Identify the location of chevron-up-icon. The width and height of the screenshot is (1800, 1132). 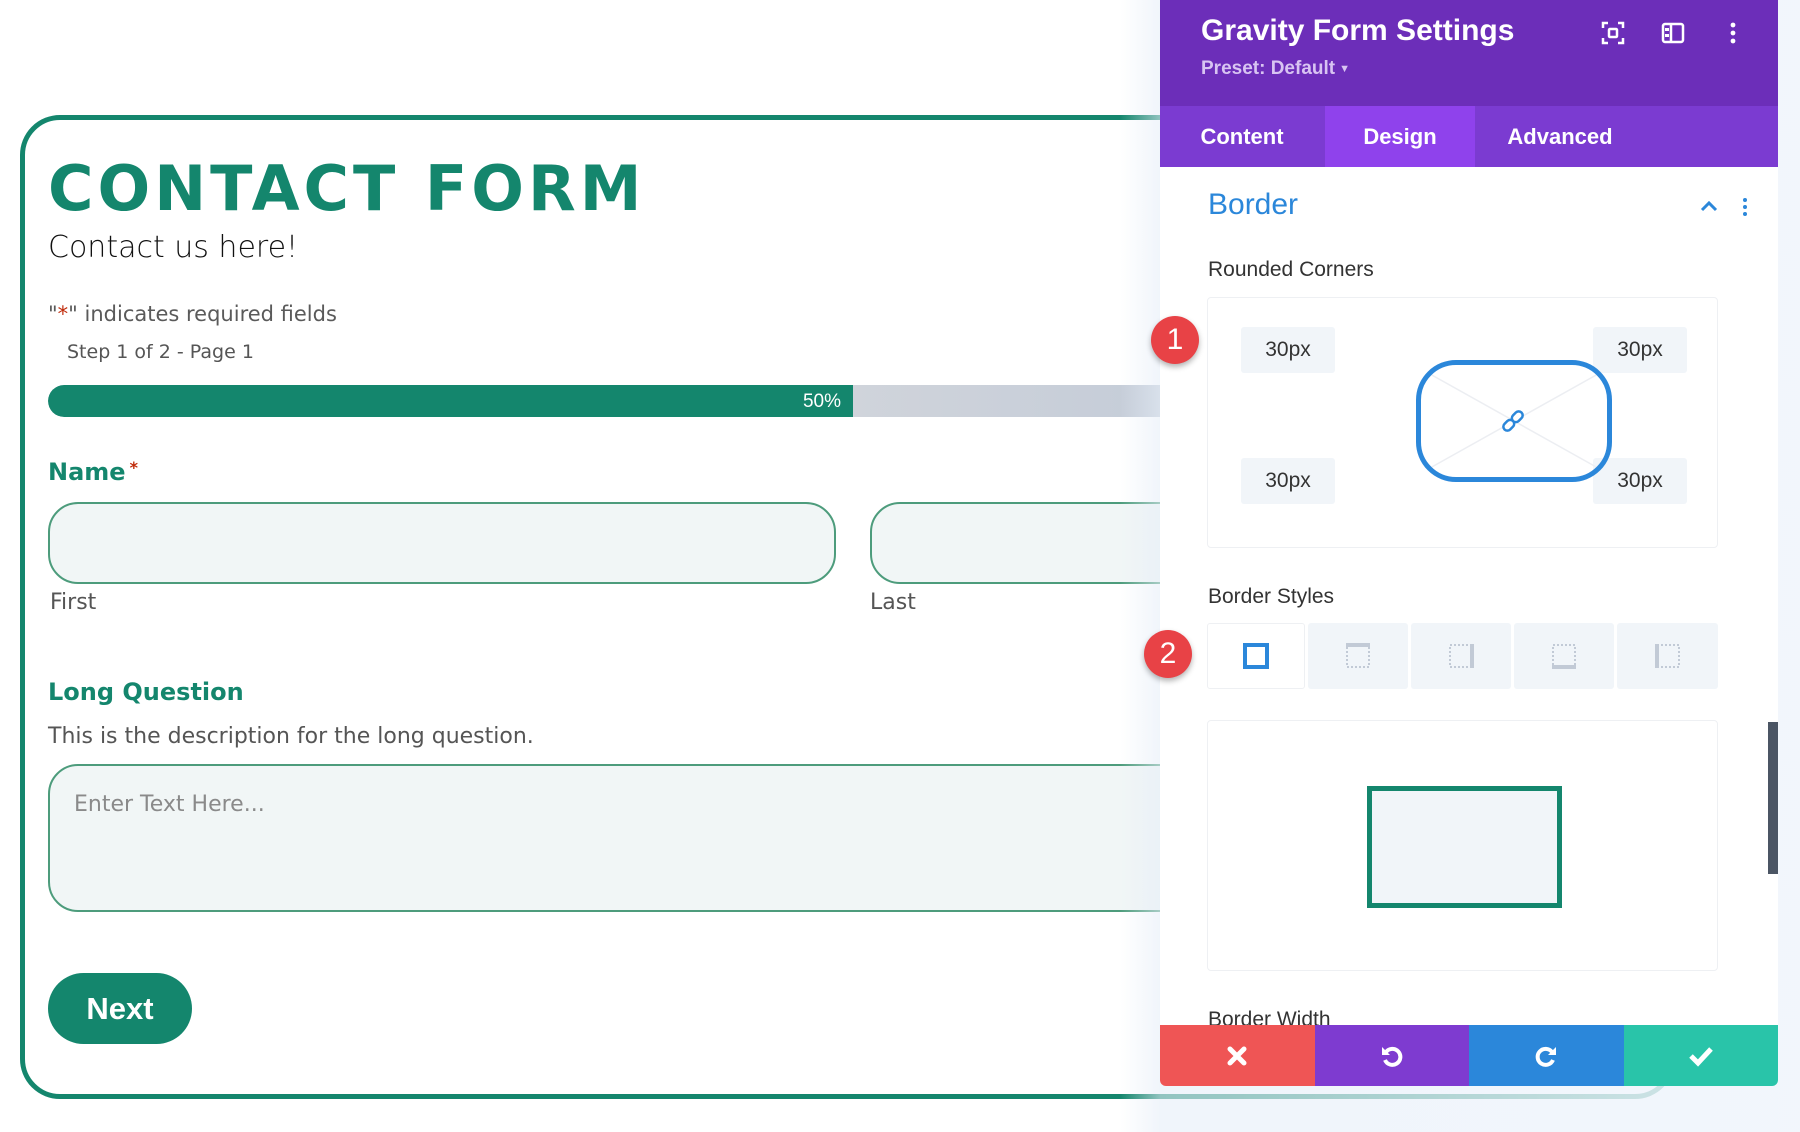
(1709, 207).